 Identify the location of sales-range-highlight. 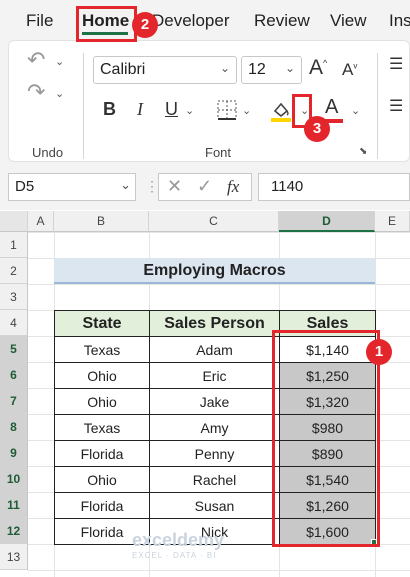
(326, 438).